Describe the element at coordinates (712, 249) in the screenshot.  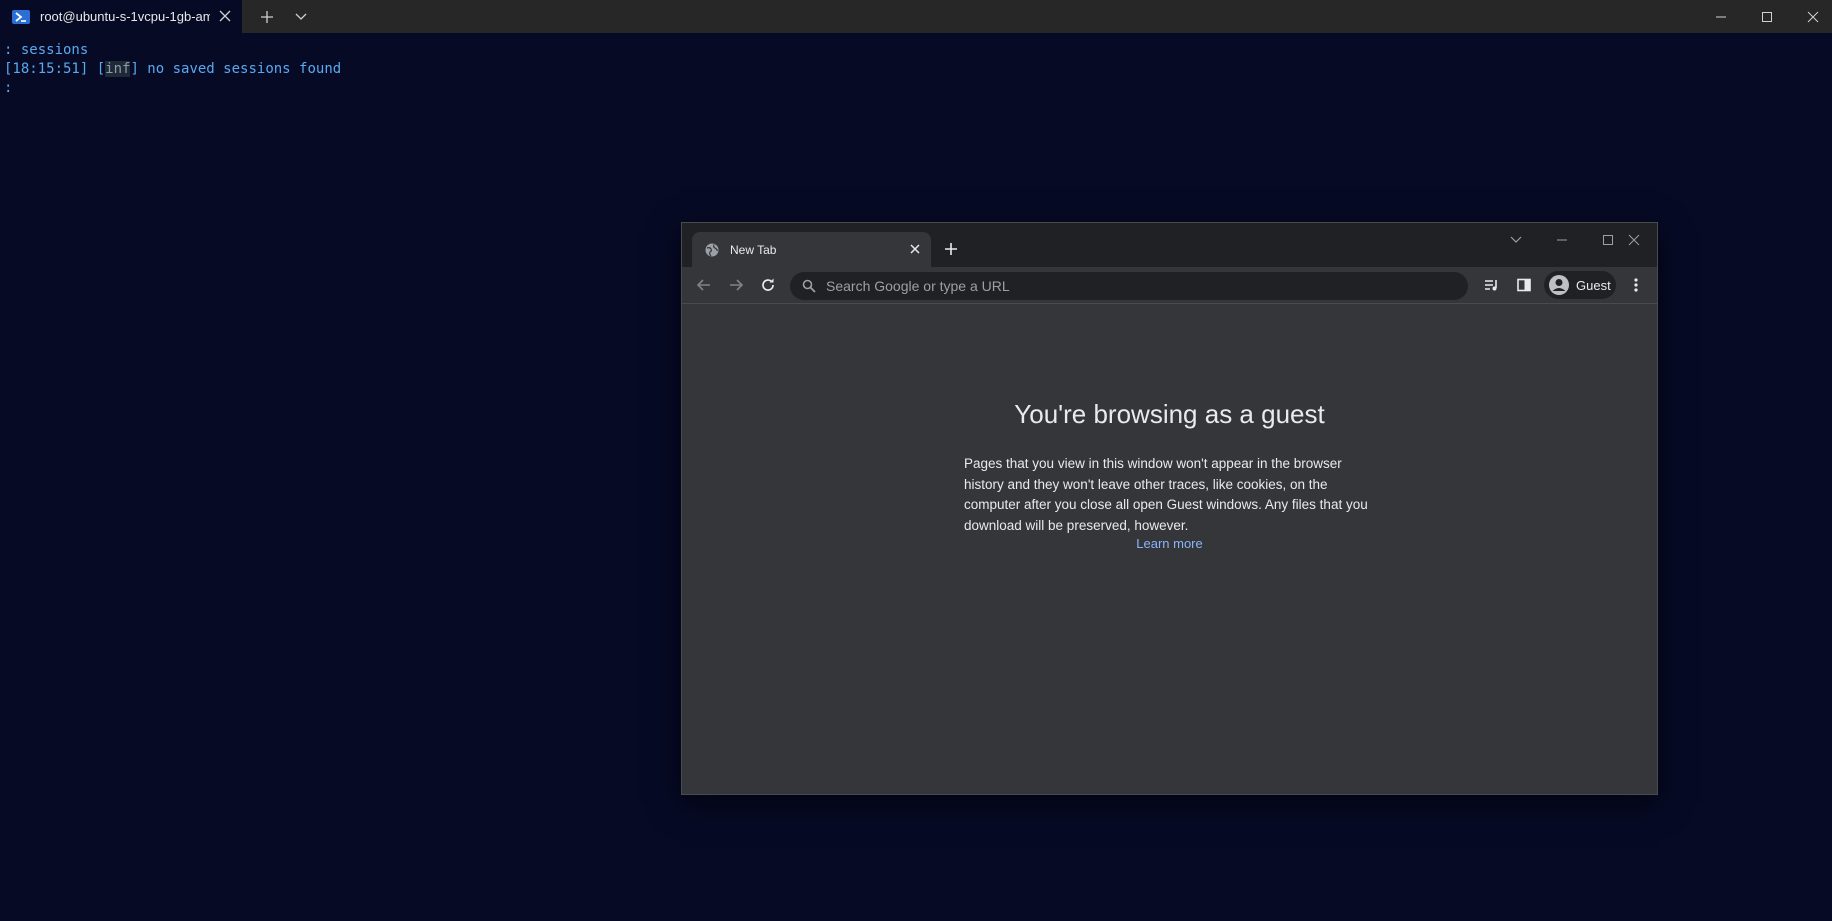
I see `globe-icon` at that location.